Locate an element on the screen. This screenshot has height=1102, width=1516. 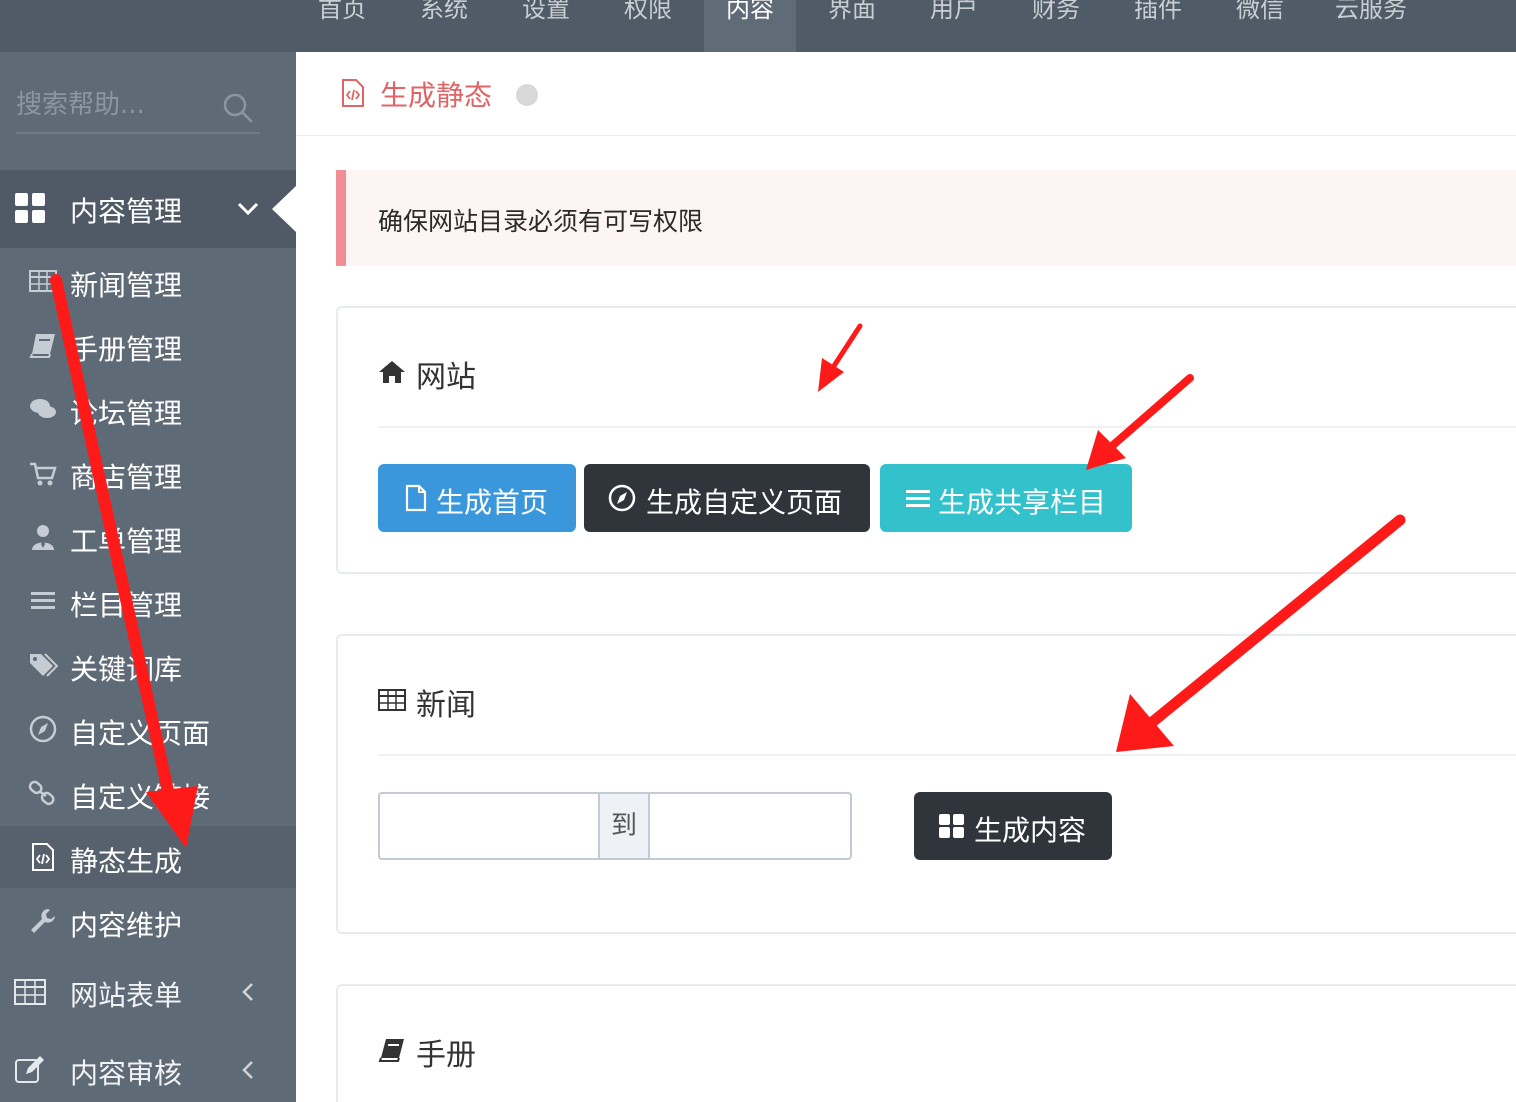
sidebar-item-label: 新闻管理 is located at coordinates (126, 285).